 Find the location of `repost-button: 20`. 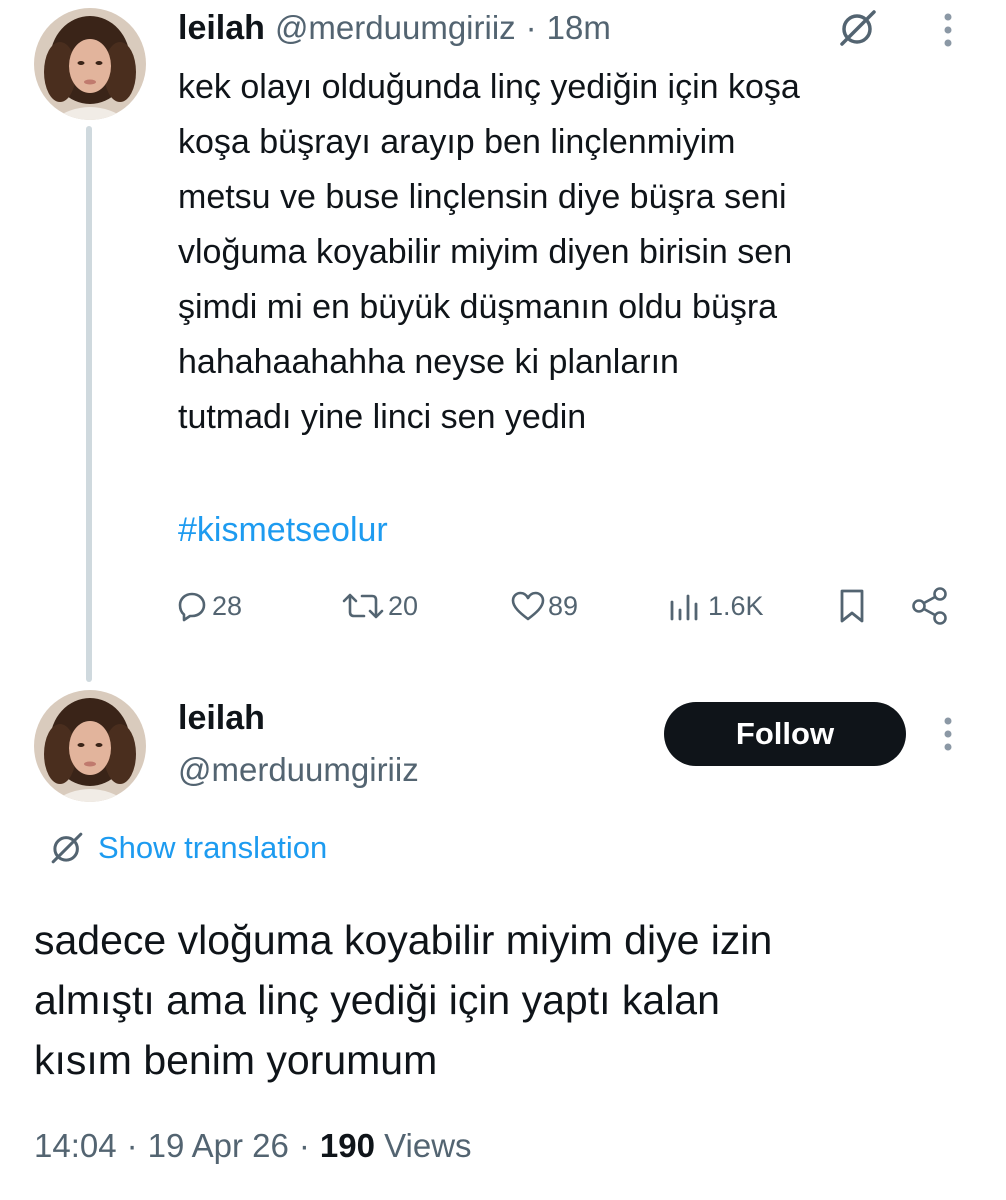

repost-button: 20 is located at coordinates (379, 606).